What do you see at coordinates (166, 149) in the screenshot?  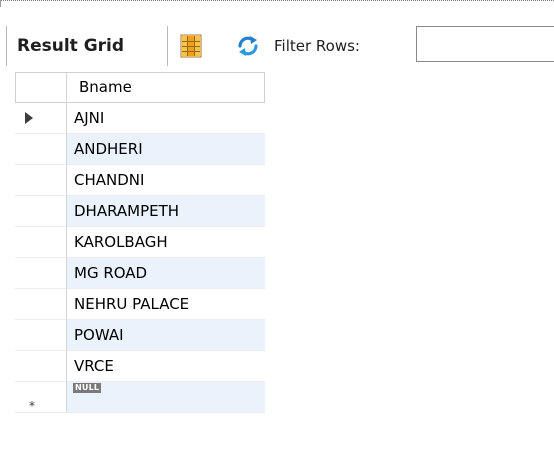 I see `bname-cell: ANDHERI` at bounding box center [166, 149].